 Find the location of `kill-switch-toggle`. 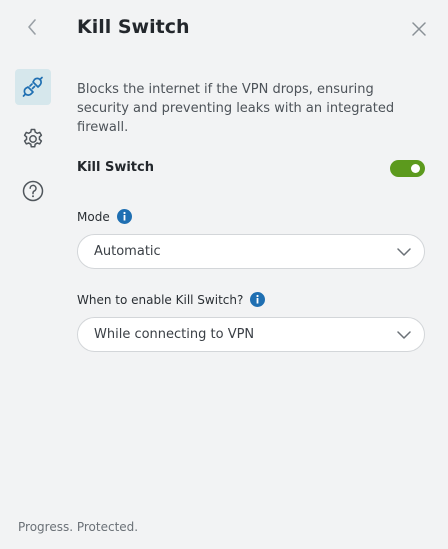

kill-switch-toggle is located at coordinates (407, 168).